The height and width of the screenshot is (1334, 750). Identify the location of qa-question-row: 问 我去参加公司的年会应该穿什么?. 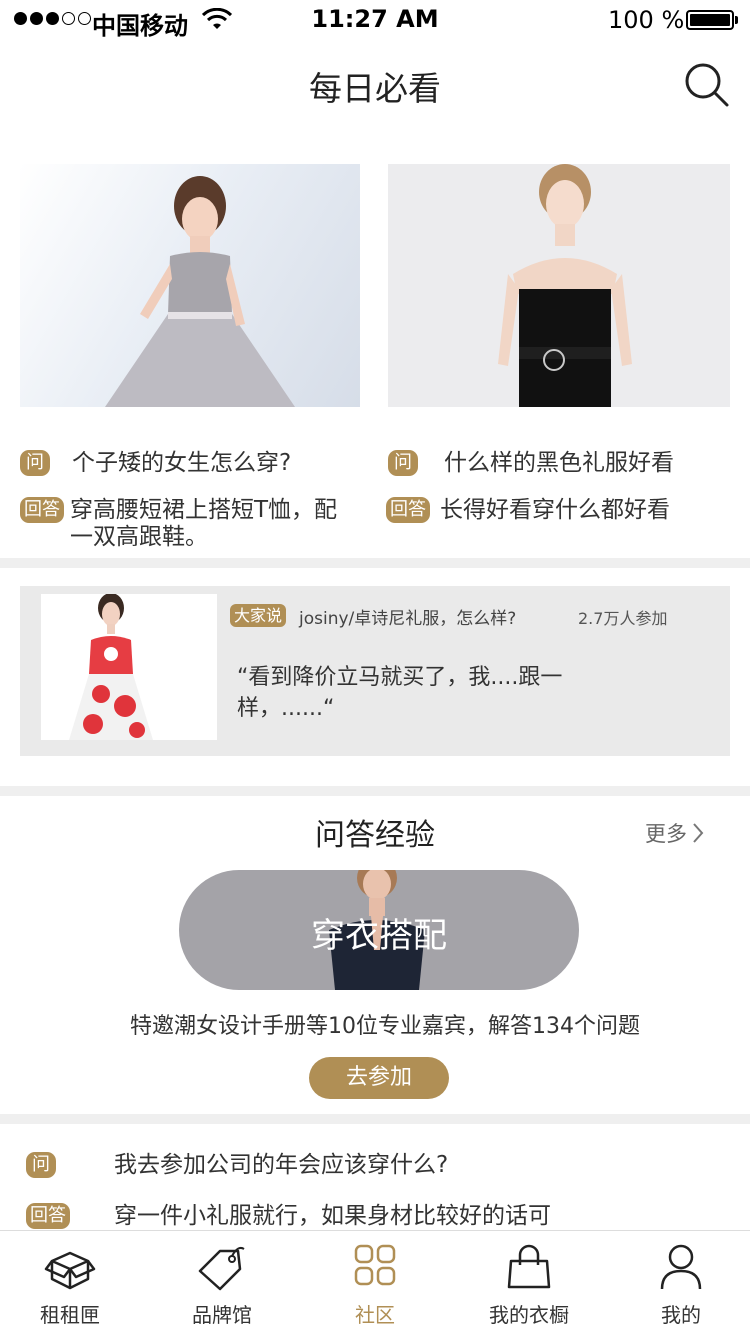
(237, 1165).